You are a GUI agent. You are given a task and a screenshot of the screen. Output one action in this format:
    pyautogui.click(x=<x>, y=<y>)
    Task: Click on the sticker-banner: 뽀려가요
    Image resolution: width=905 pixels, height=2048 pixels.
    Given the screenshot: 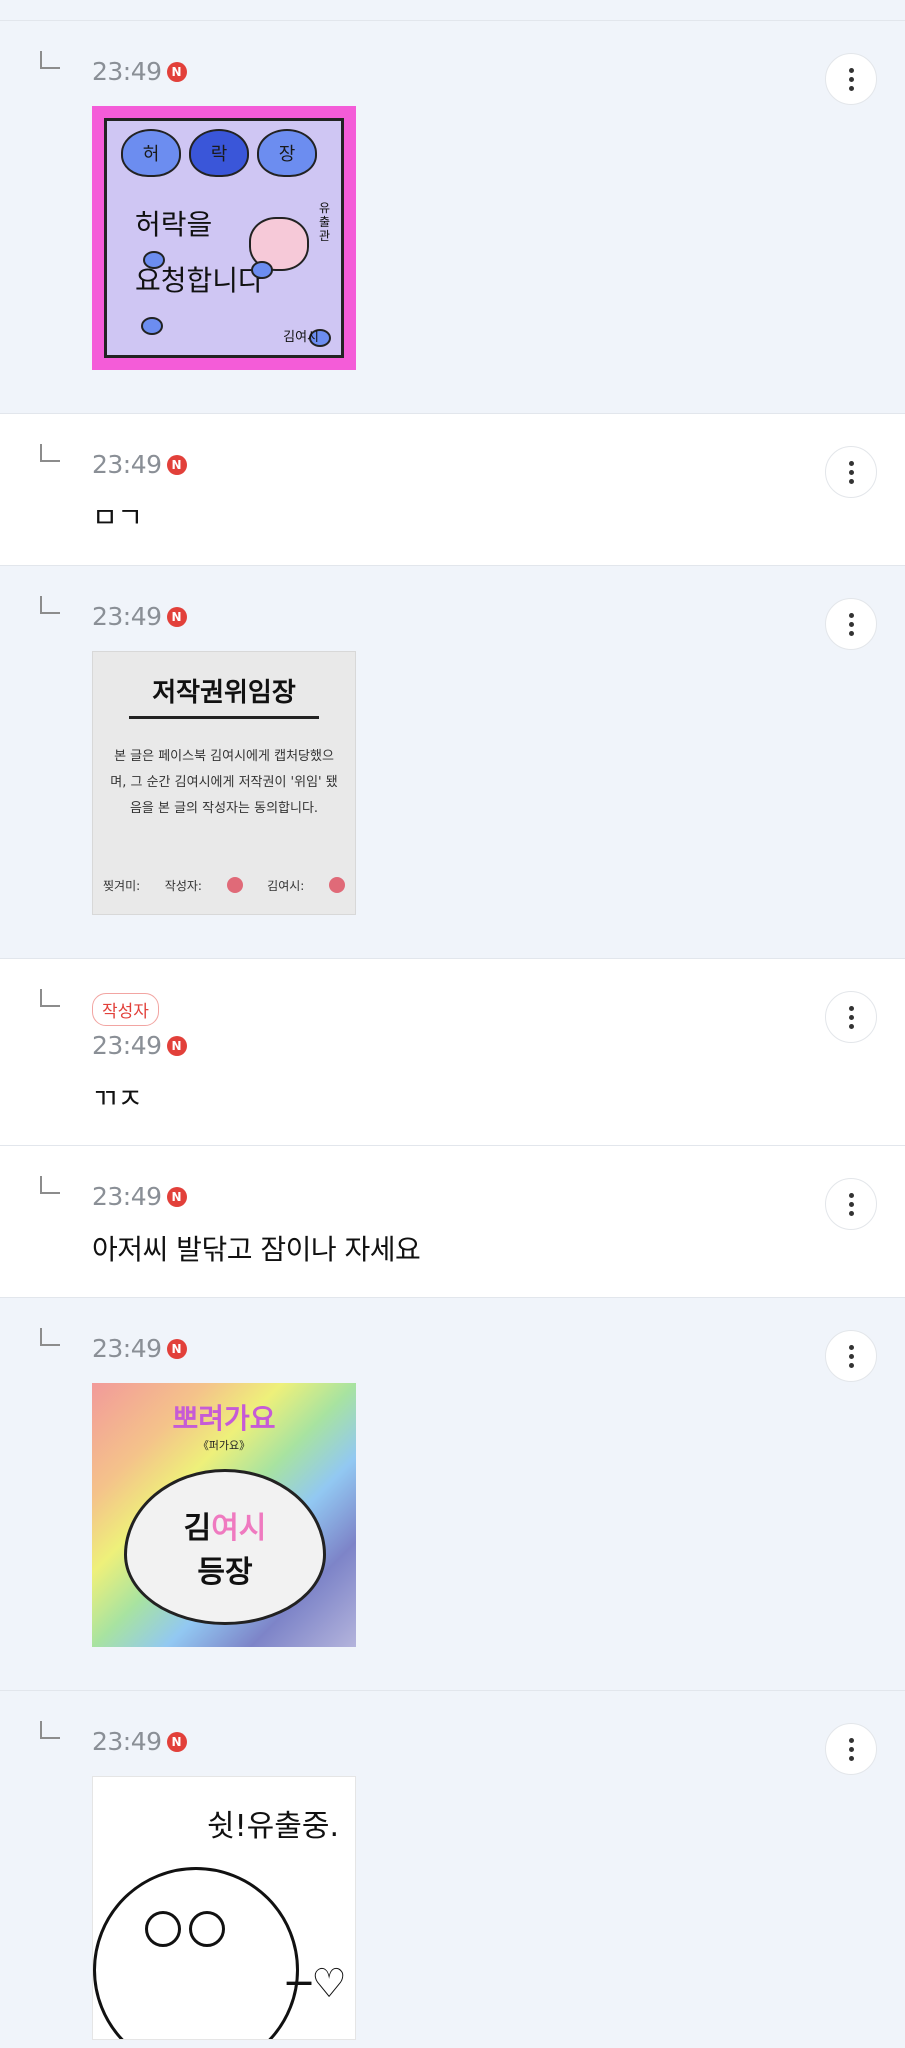 What is the action you would take?
    pyautogui.click(x=224, y=1418)
    